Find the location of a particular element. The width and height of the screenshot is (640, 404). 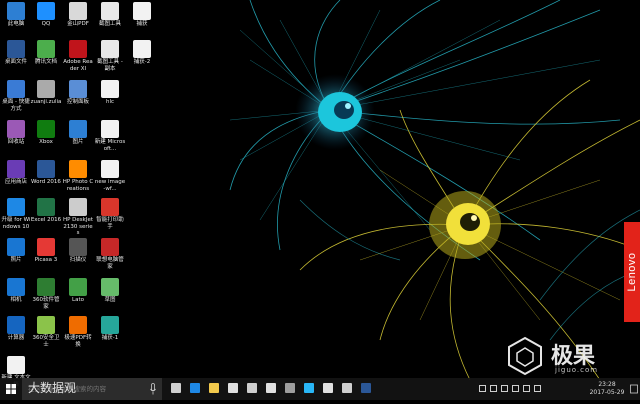

desktop-shortcut-label: Picasa 3 is located at coordinates (46, 260).